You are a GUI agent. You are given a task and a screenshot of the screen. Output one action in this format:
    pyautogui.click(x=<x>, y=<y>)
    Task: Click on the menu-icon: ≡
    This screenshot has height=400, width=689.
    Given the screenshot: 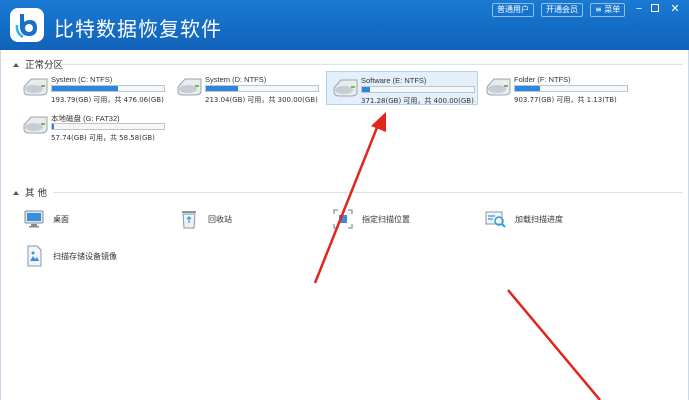 What is the action you would take?
    pyautogui.click(x=598, y=9)
    